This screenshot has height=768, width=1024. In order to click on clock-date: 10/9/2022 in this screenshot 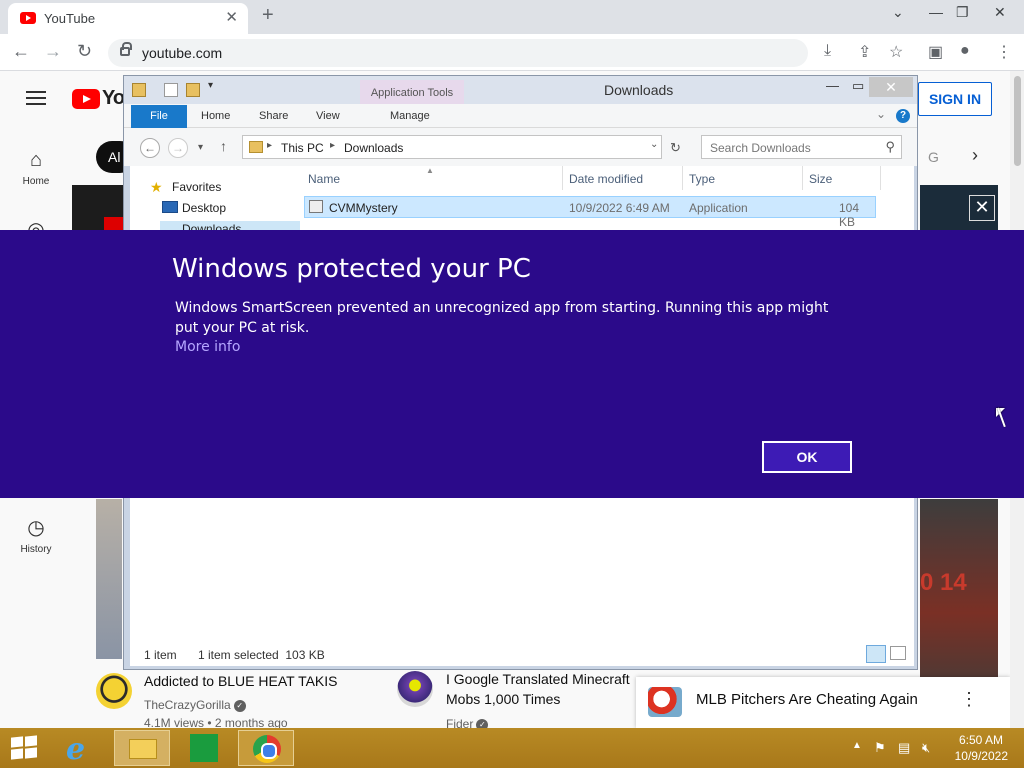, I will do `click(979, 756)`.